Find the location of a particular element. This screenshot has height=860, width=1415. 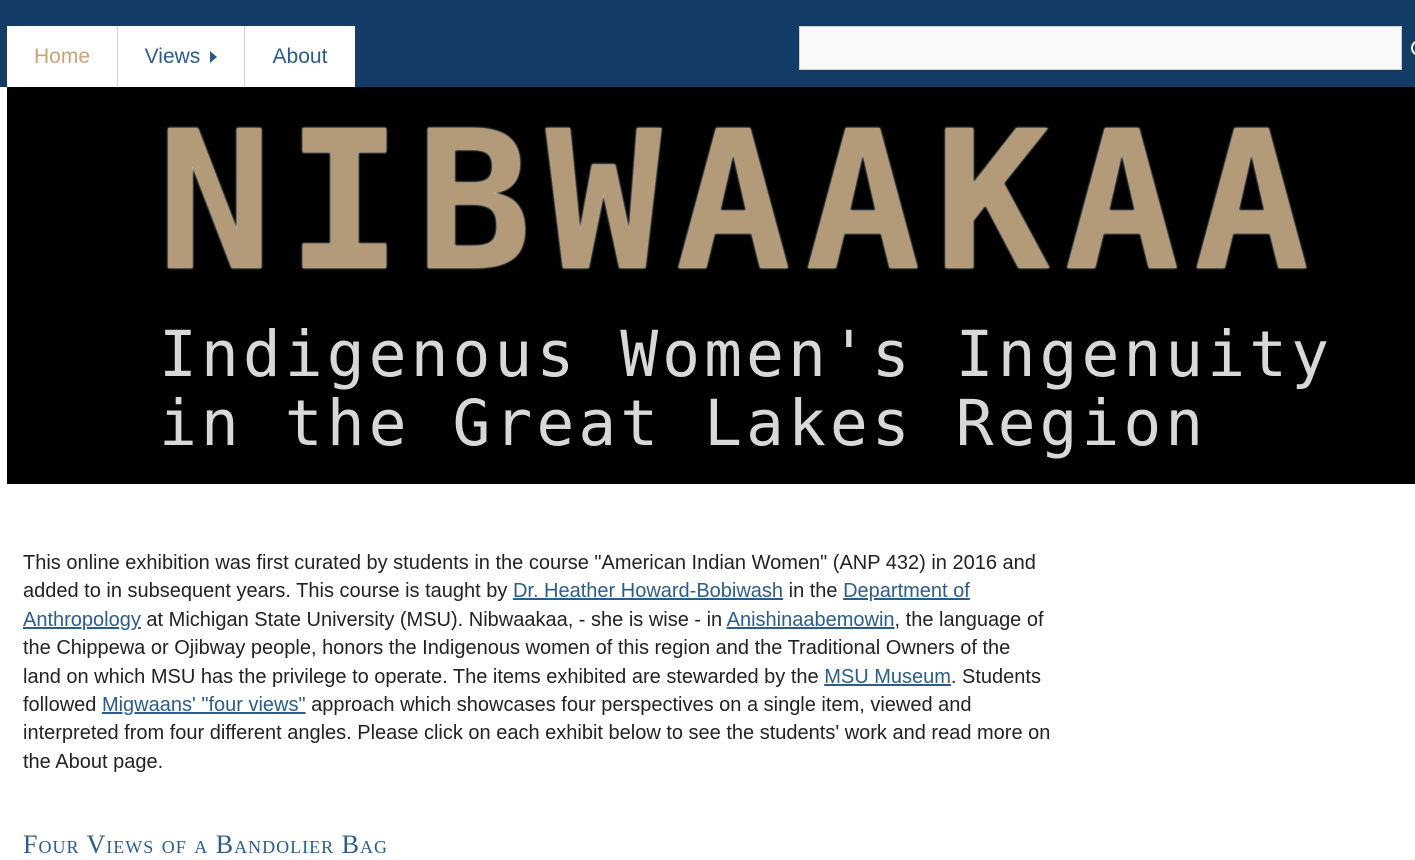

nav-about-label: About is located at coordinates (300, 56).